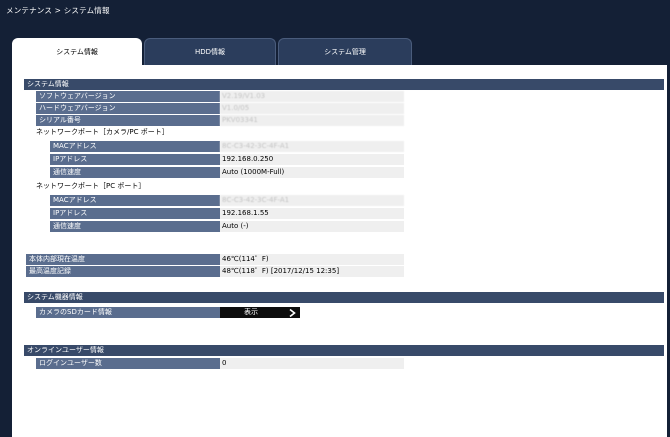  What do you see at coordinates (312, 363) in the screenshot?
I see `login-users-value: 0` at bounding box center [312, 363].